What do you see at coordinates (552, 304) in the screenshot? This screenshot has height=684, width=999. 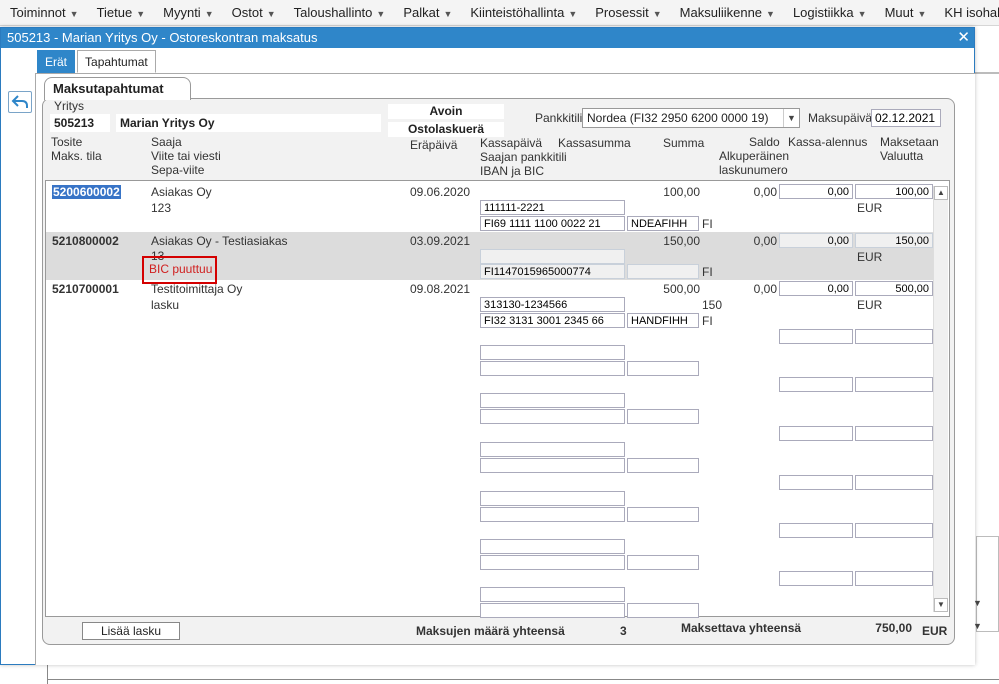 I see `row3-pankkitili-input` at bounding box center [552, 304].